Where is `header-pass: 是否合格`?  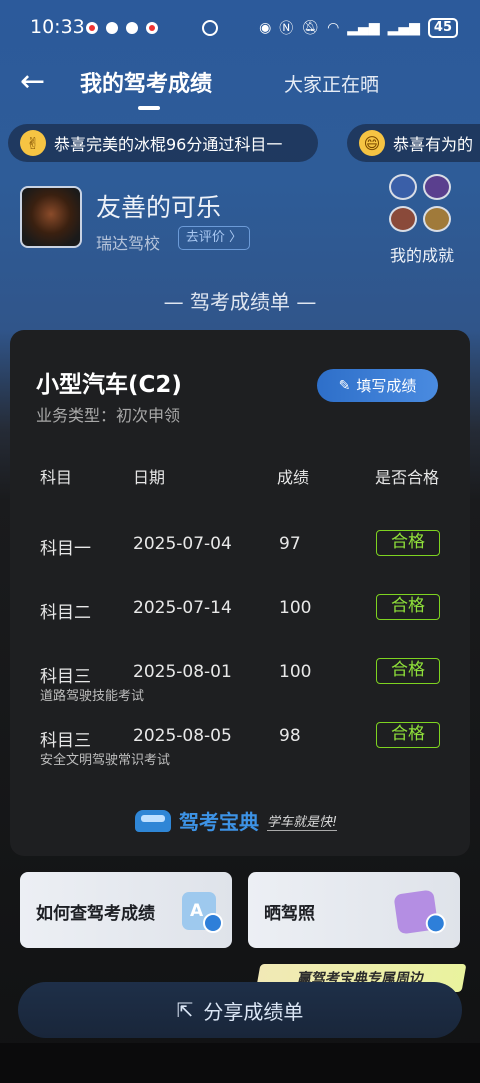 header-pass: 是否合格 is located at coordinates (407, 477).